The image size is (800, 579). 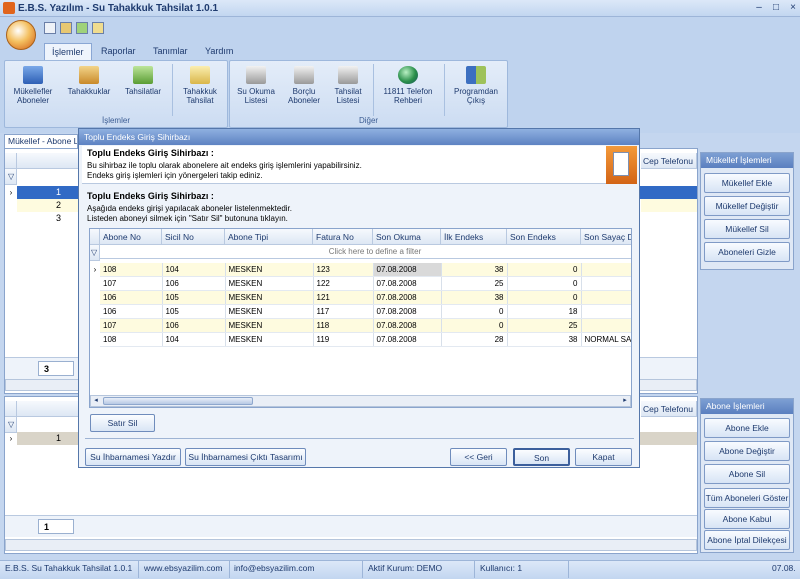 What do you see at coordinates (304, 89) in the screenshot?
I see `borclu-aboneler-button: Borçlu Aboneler` at bounding box center [304, 89].